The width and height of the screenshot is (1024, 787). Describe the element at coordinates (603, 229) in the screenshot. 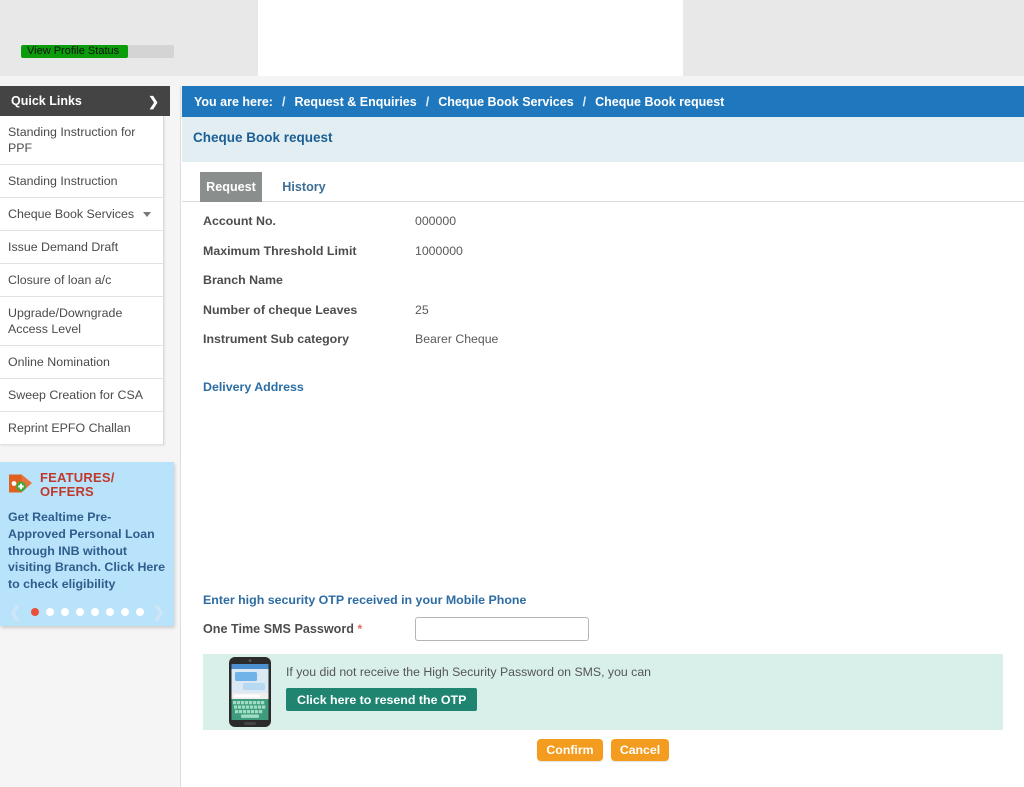

I see `form-row: Account No. 000000` at that location.